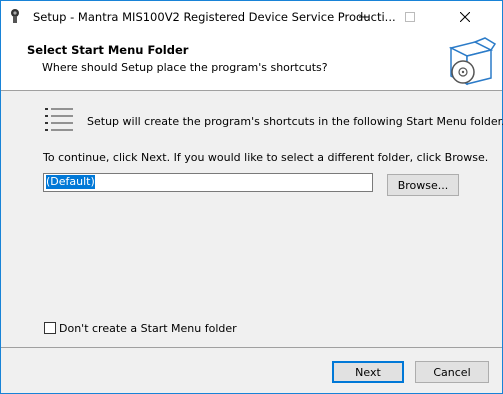  I want to click on start-menu-list-icon, so click(59, 119).